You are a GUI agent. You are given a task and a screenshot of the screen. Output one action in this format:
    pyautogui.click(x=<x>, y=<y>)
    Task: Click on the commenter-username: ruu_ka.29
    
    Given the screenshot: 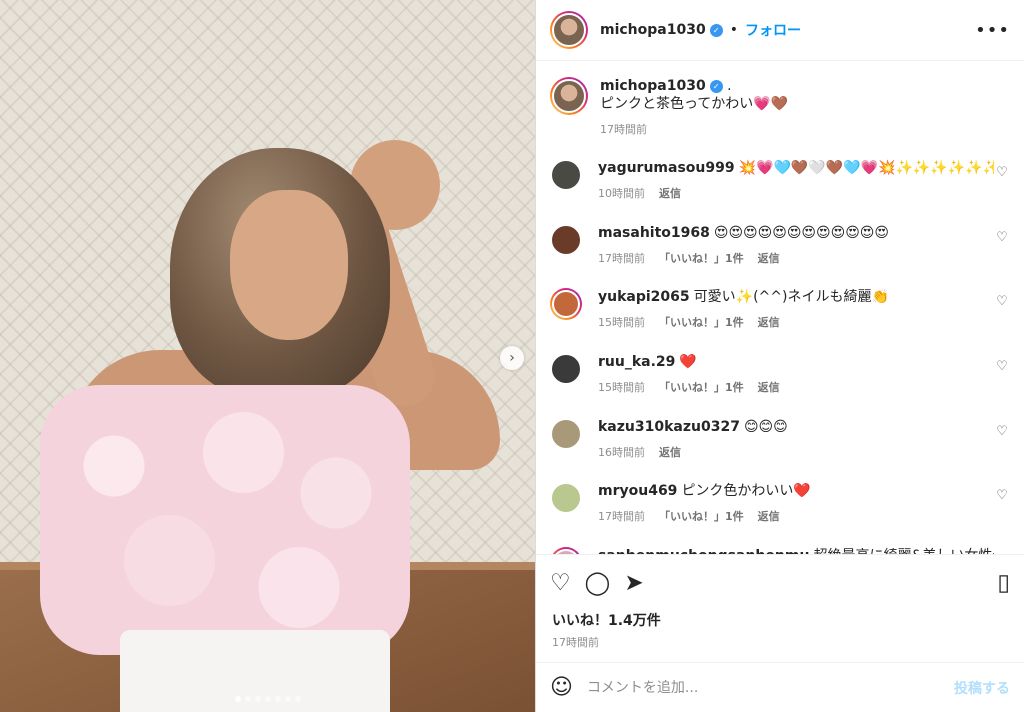 What is the action you would take?
    pyautogui.click(x=636, y=362)
    